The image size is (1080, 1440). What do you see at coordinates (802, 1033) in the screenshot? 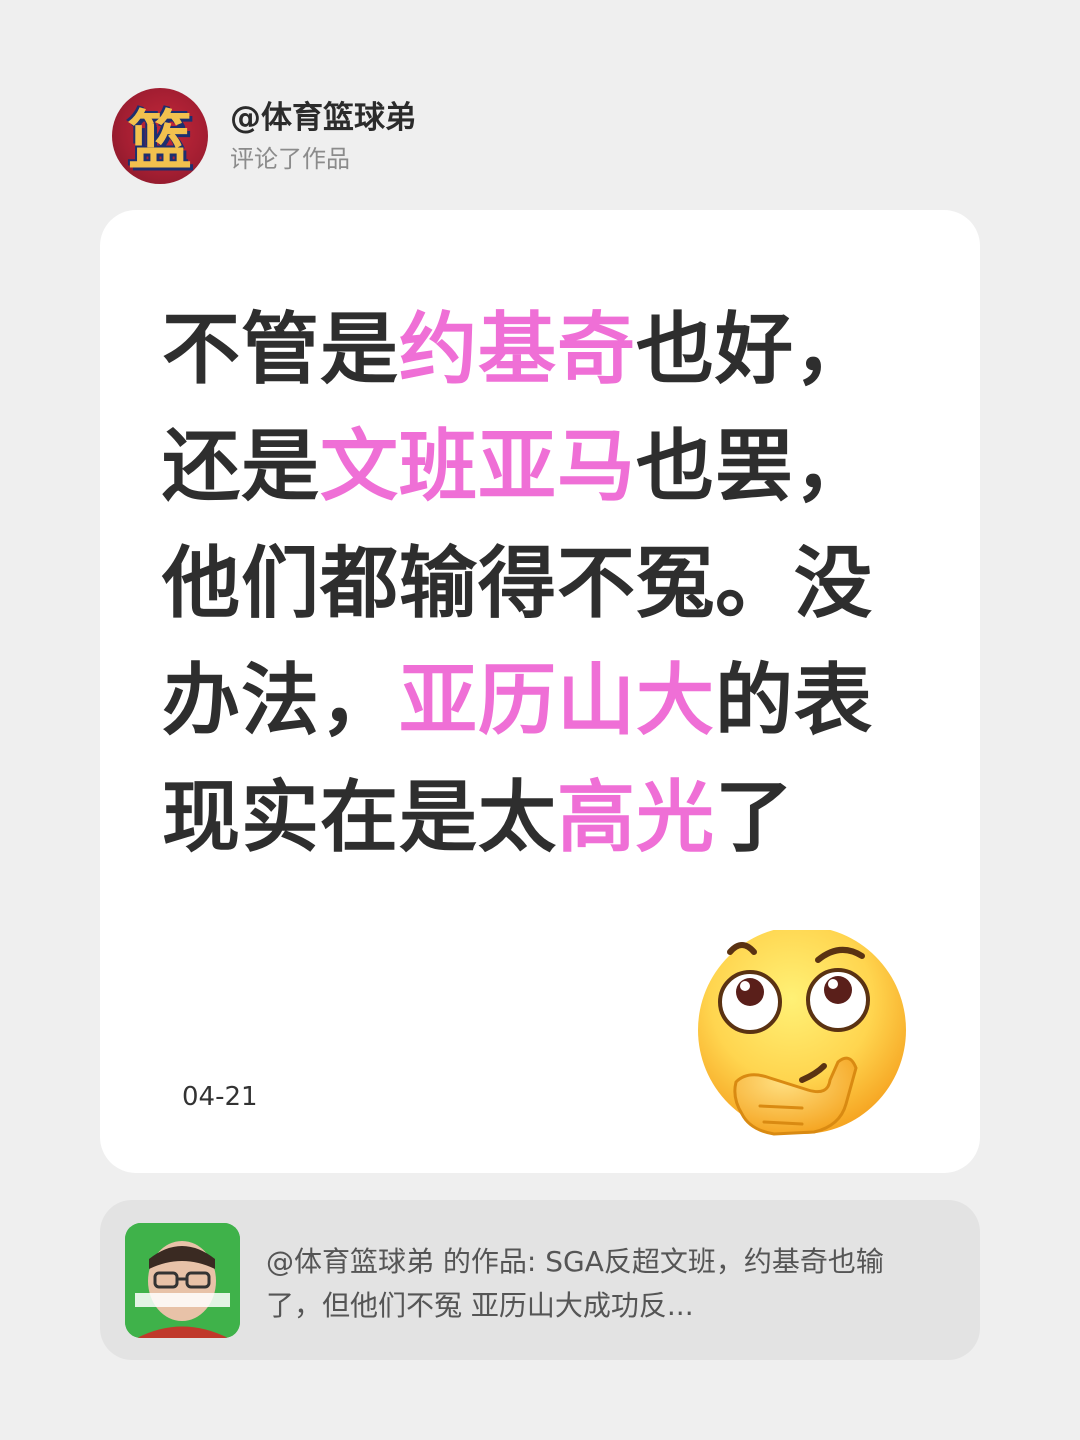
I see `thinking-face-icon` at bounding box center [802, 1033].